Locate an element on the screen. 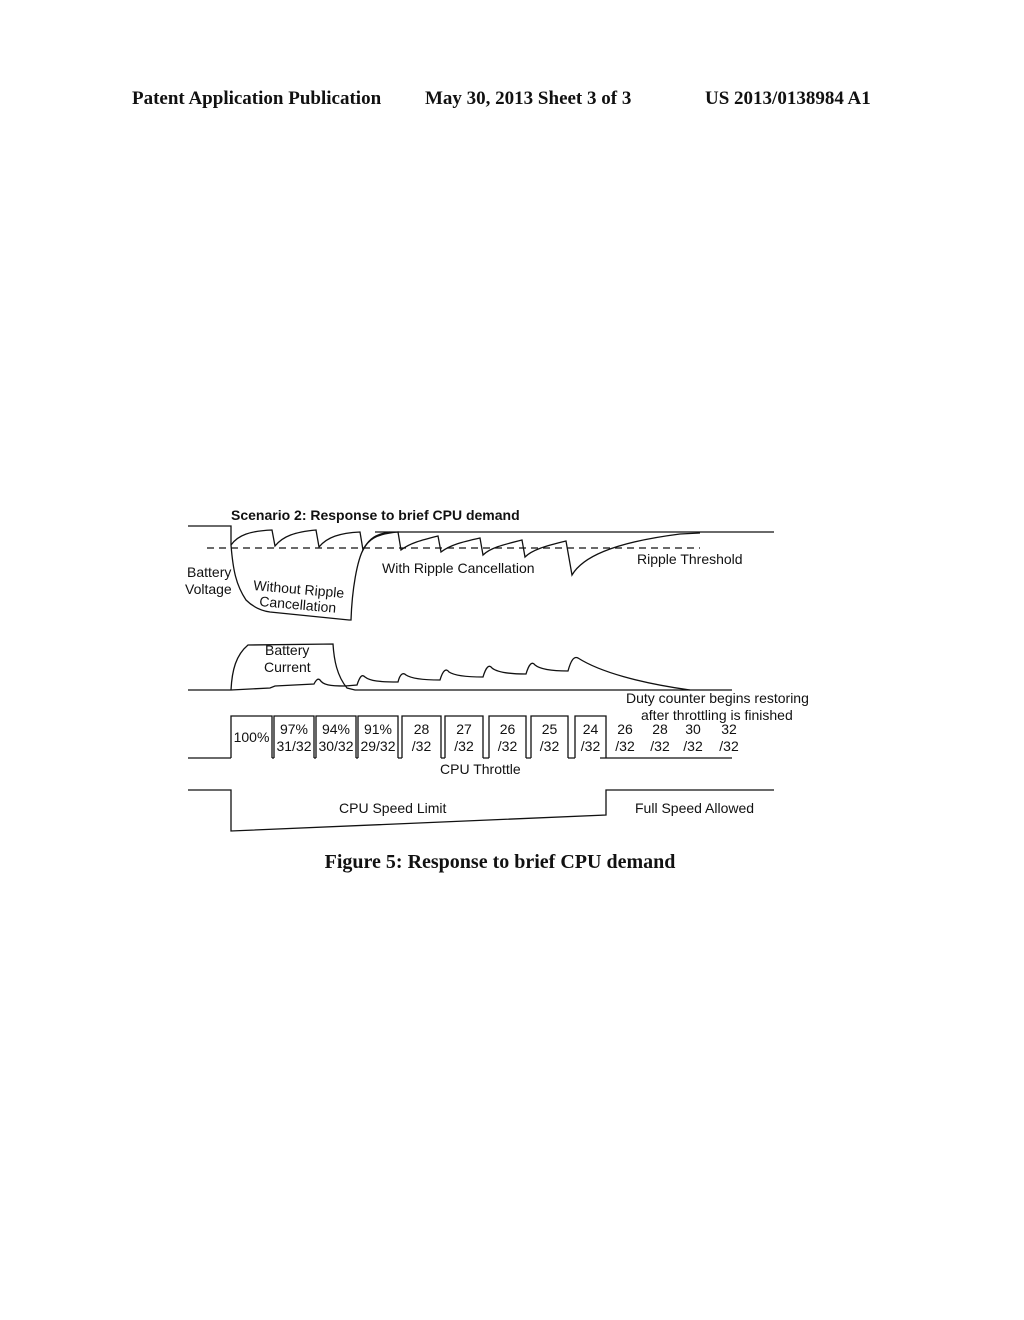  battery-current-label-1: Battery is located at coordinates (287, 650).